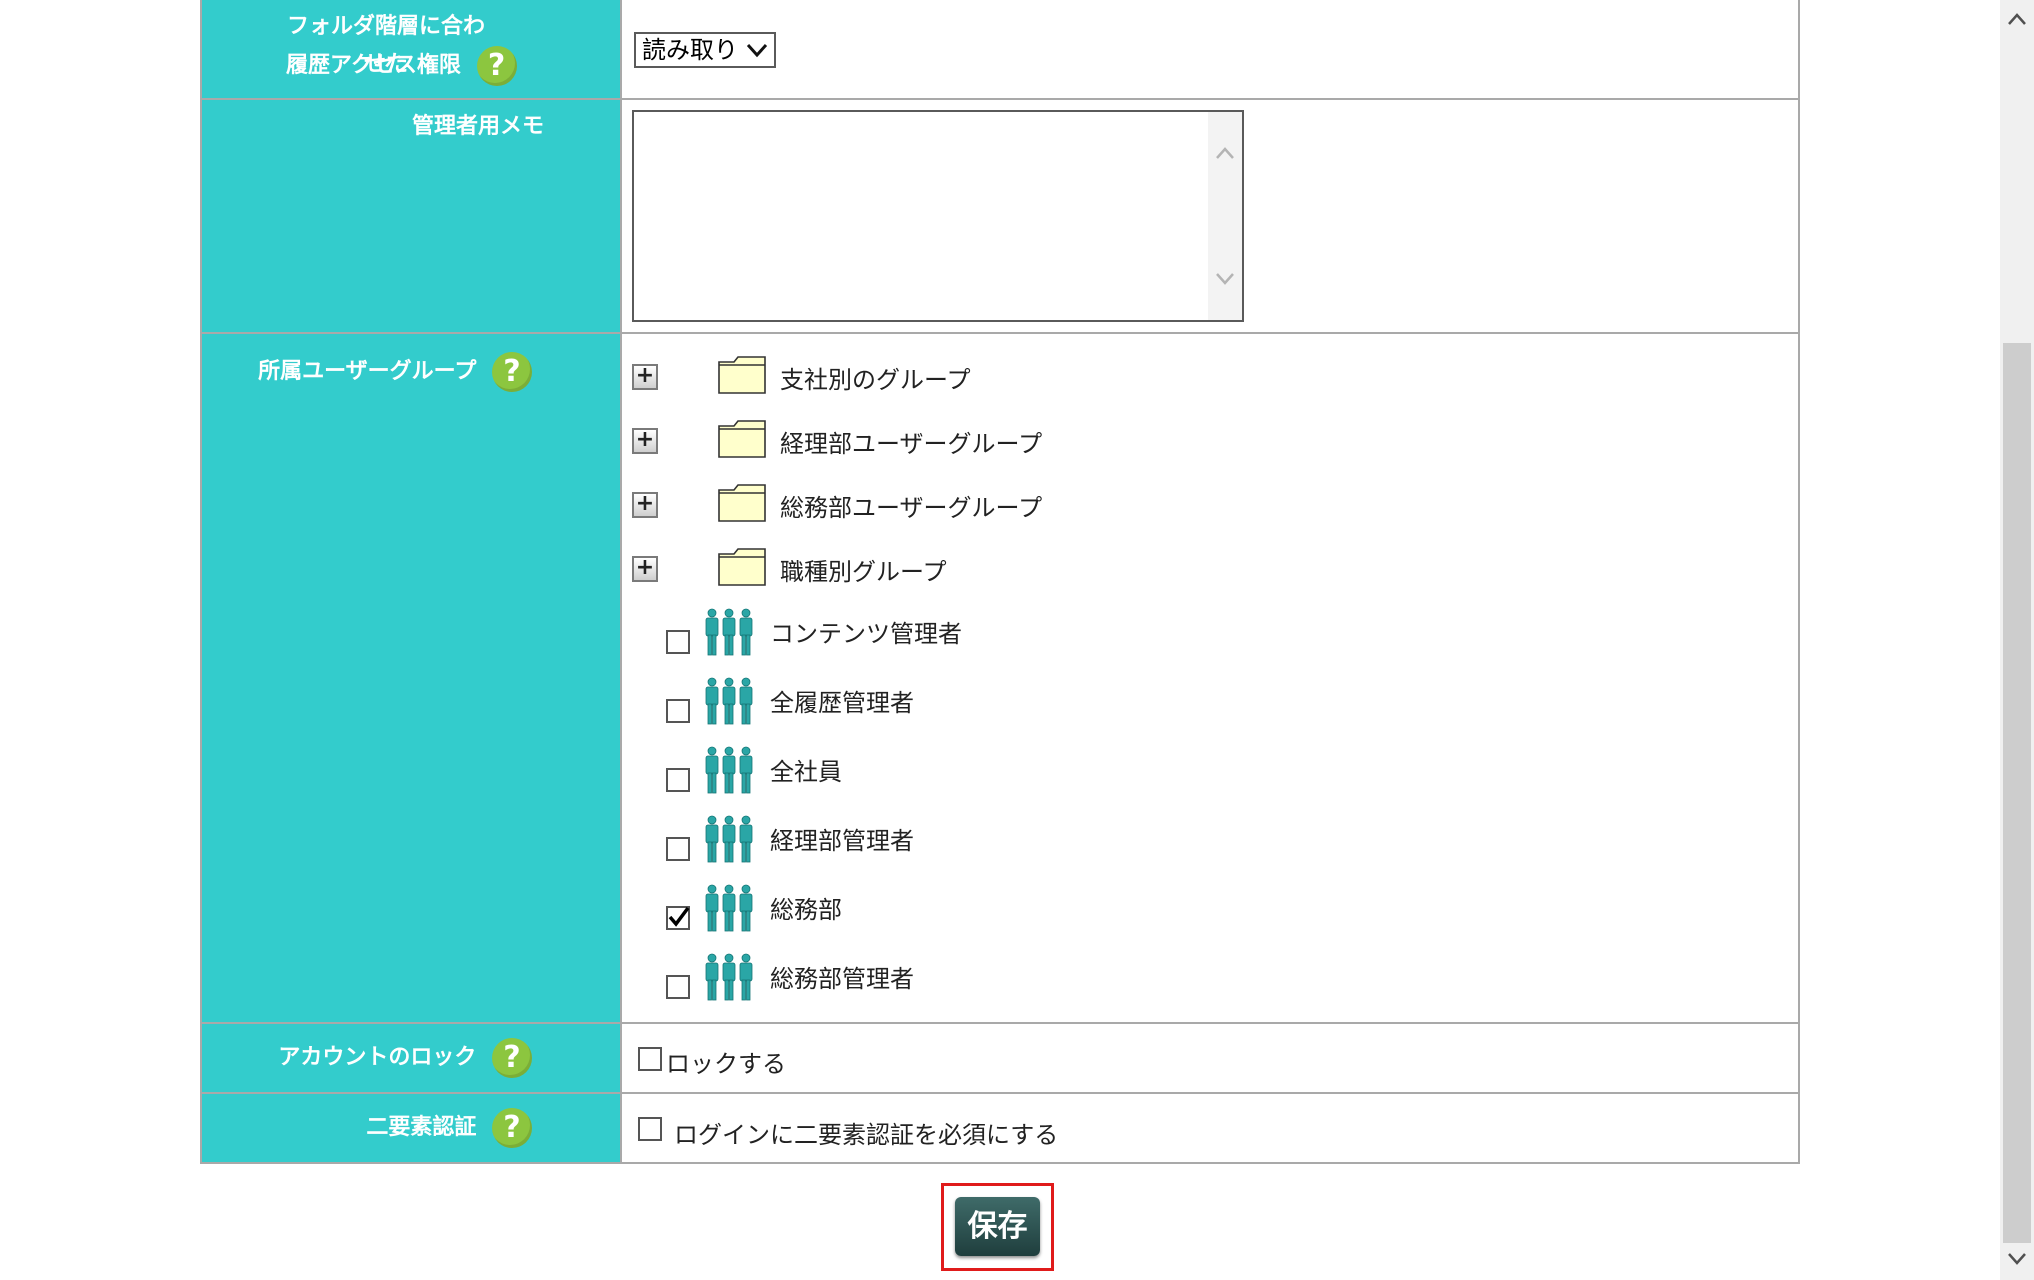  I want to click on group-item: 経理部管理者, so click(974, 840).